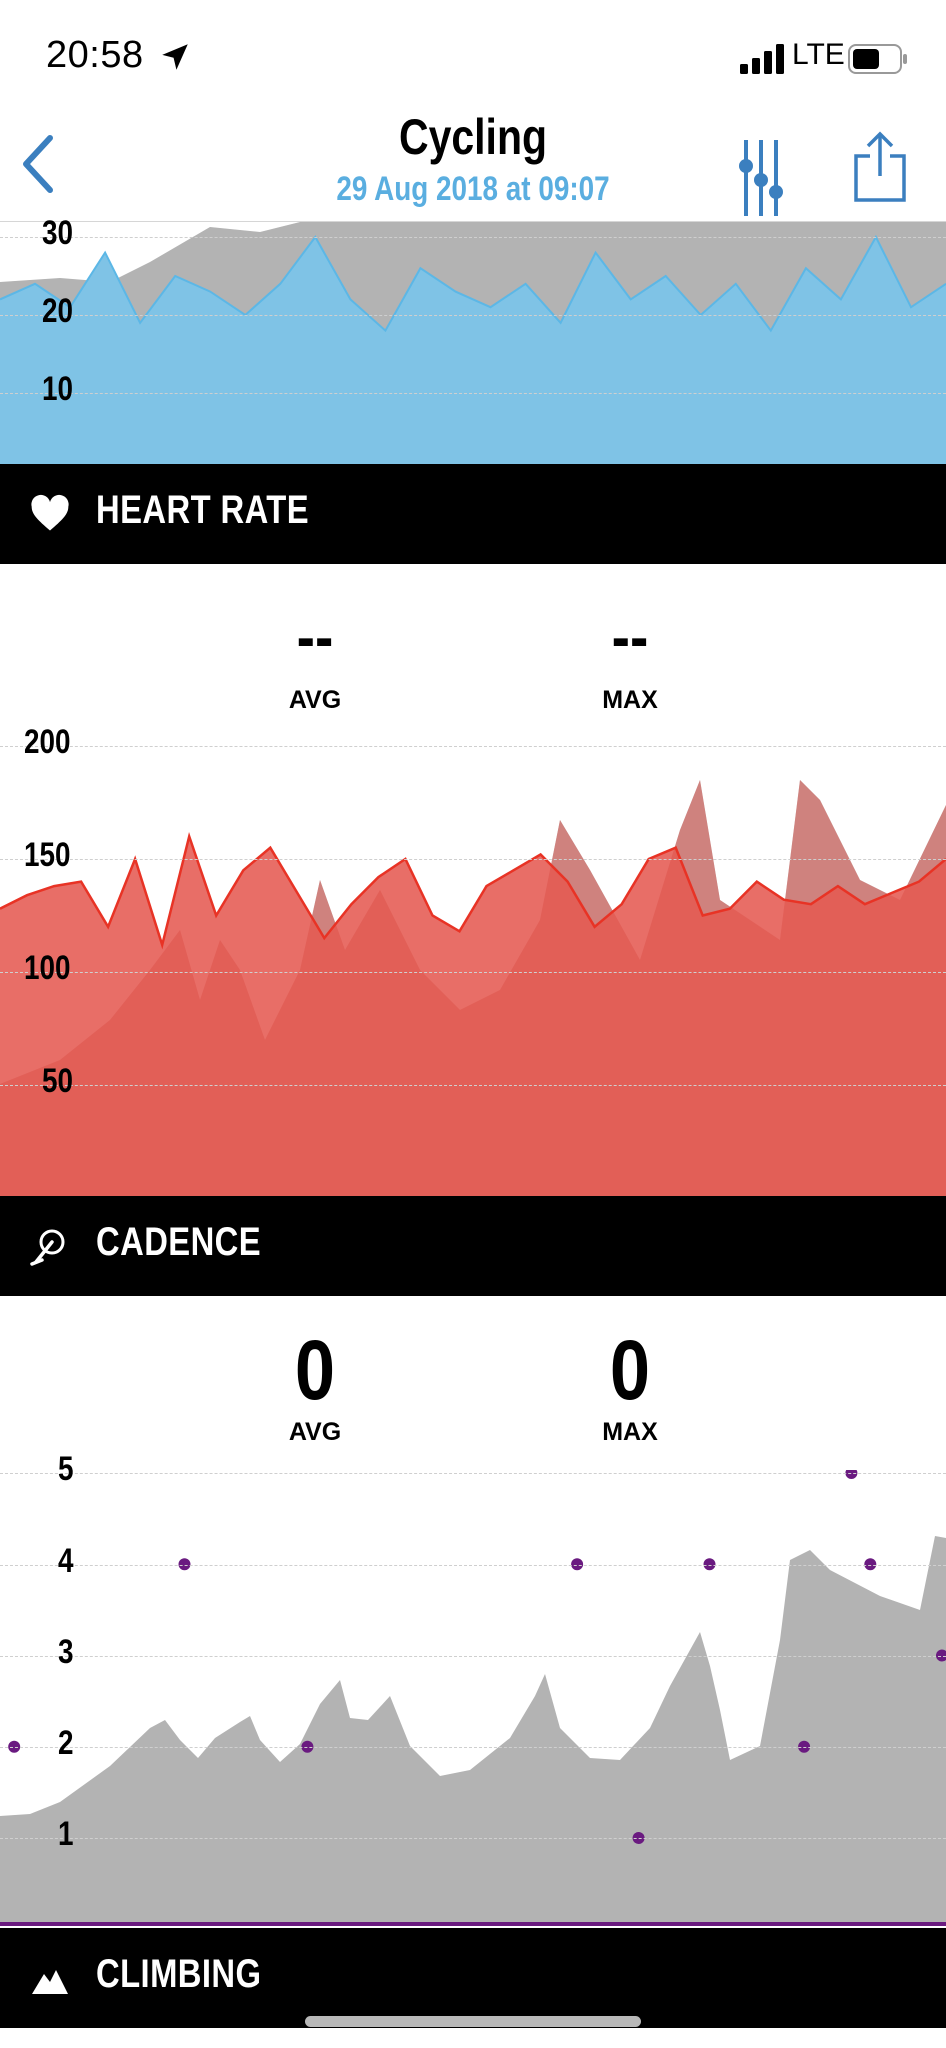  Describe the element at coordinates (58, 389) in the screenshot. I see `speed-tick-10: 10` at that location.